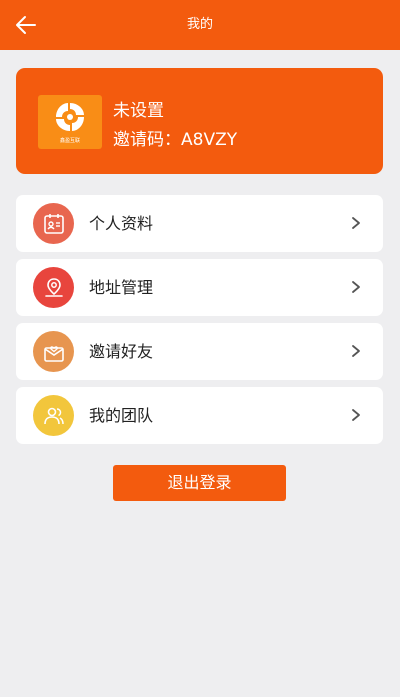  Describe the element at coordinates (199, 223) in the screenshot. I see `menu-item-profile: 个人资料` at that location.